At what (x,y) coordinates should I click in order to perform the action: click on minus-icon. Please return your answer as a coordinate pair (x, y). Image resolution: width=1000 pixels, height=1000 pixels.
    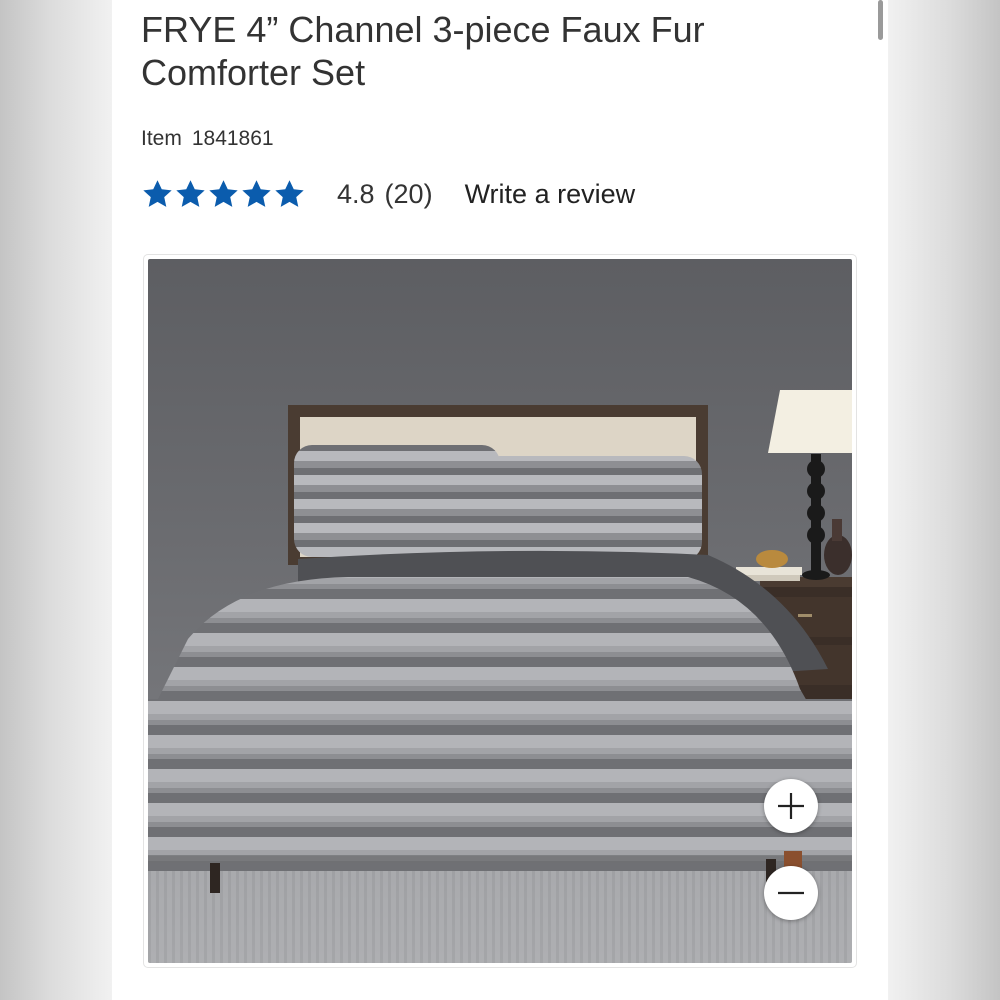
    Looking at the image, I should click on (791, 893).